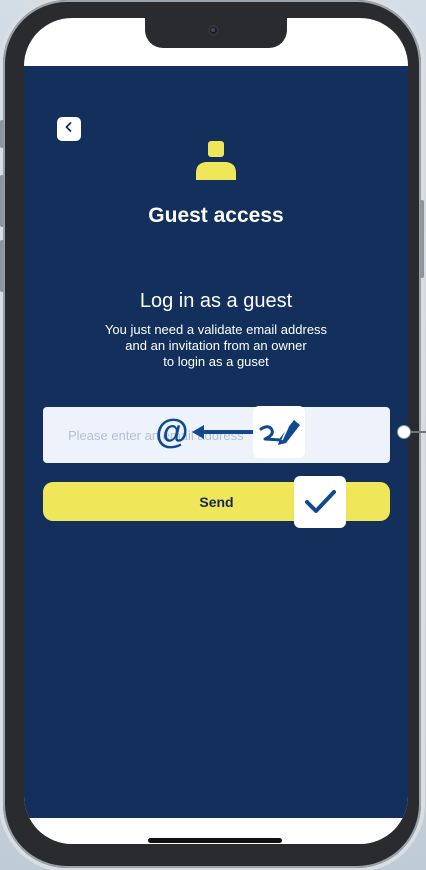  I want to click on checkmark-icon-tile, so click(320, 502).